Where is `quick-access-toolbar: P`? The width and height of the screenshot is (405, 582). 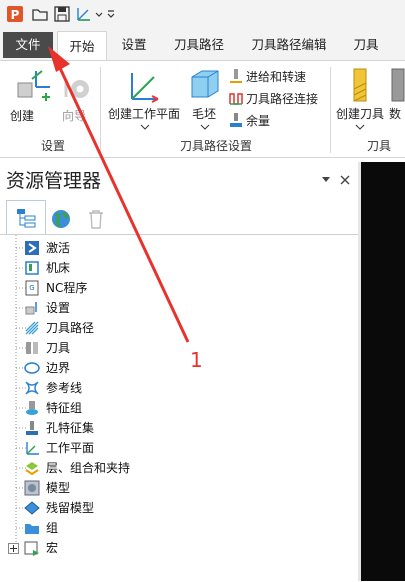
quick-access-toolbar: P is located at coordinates (202, 15).